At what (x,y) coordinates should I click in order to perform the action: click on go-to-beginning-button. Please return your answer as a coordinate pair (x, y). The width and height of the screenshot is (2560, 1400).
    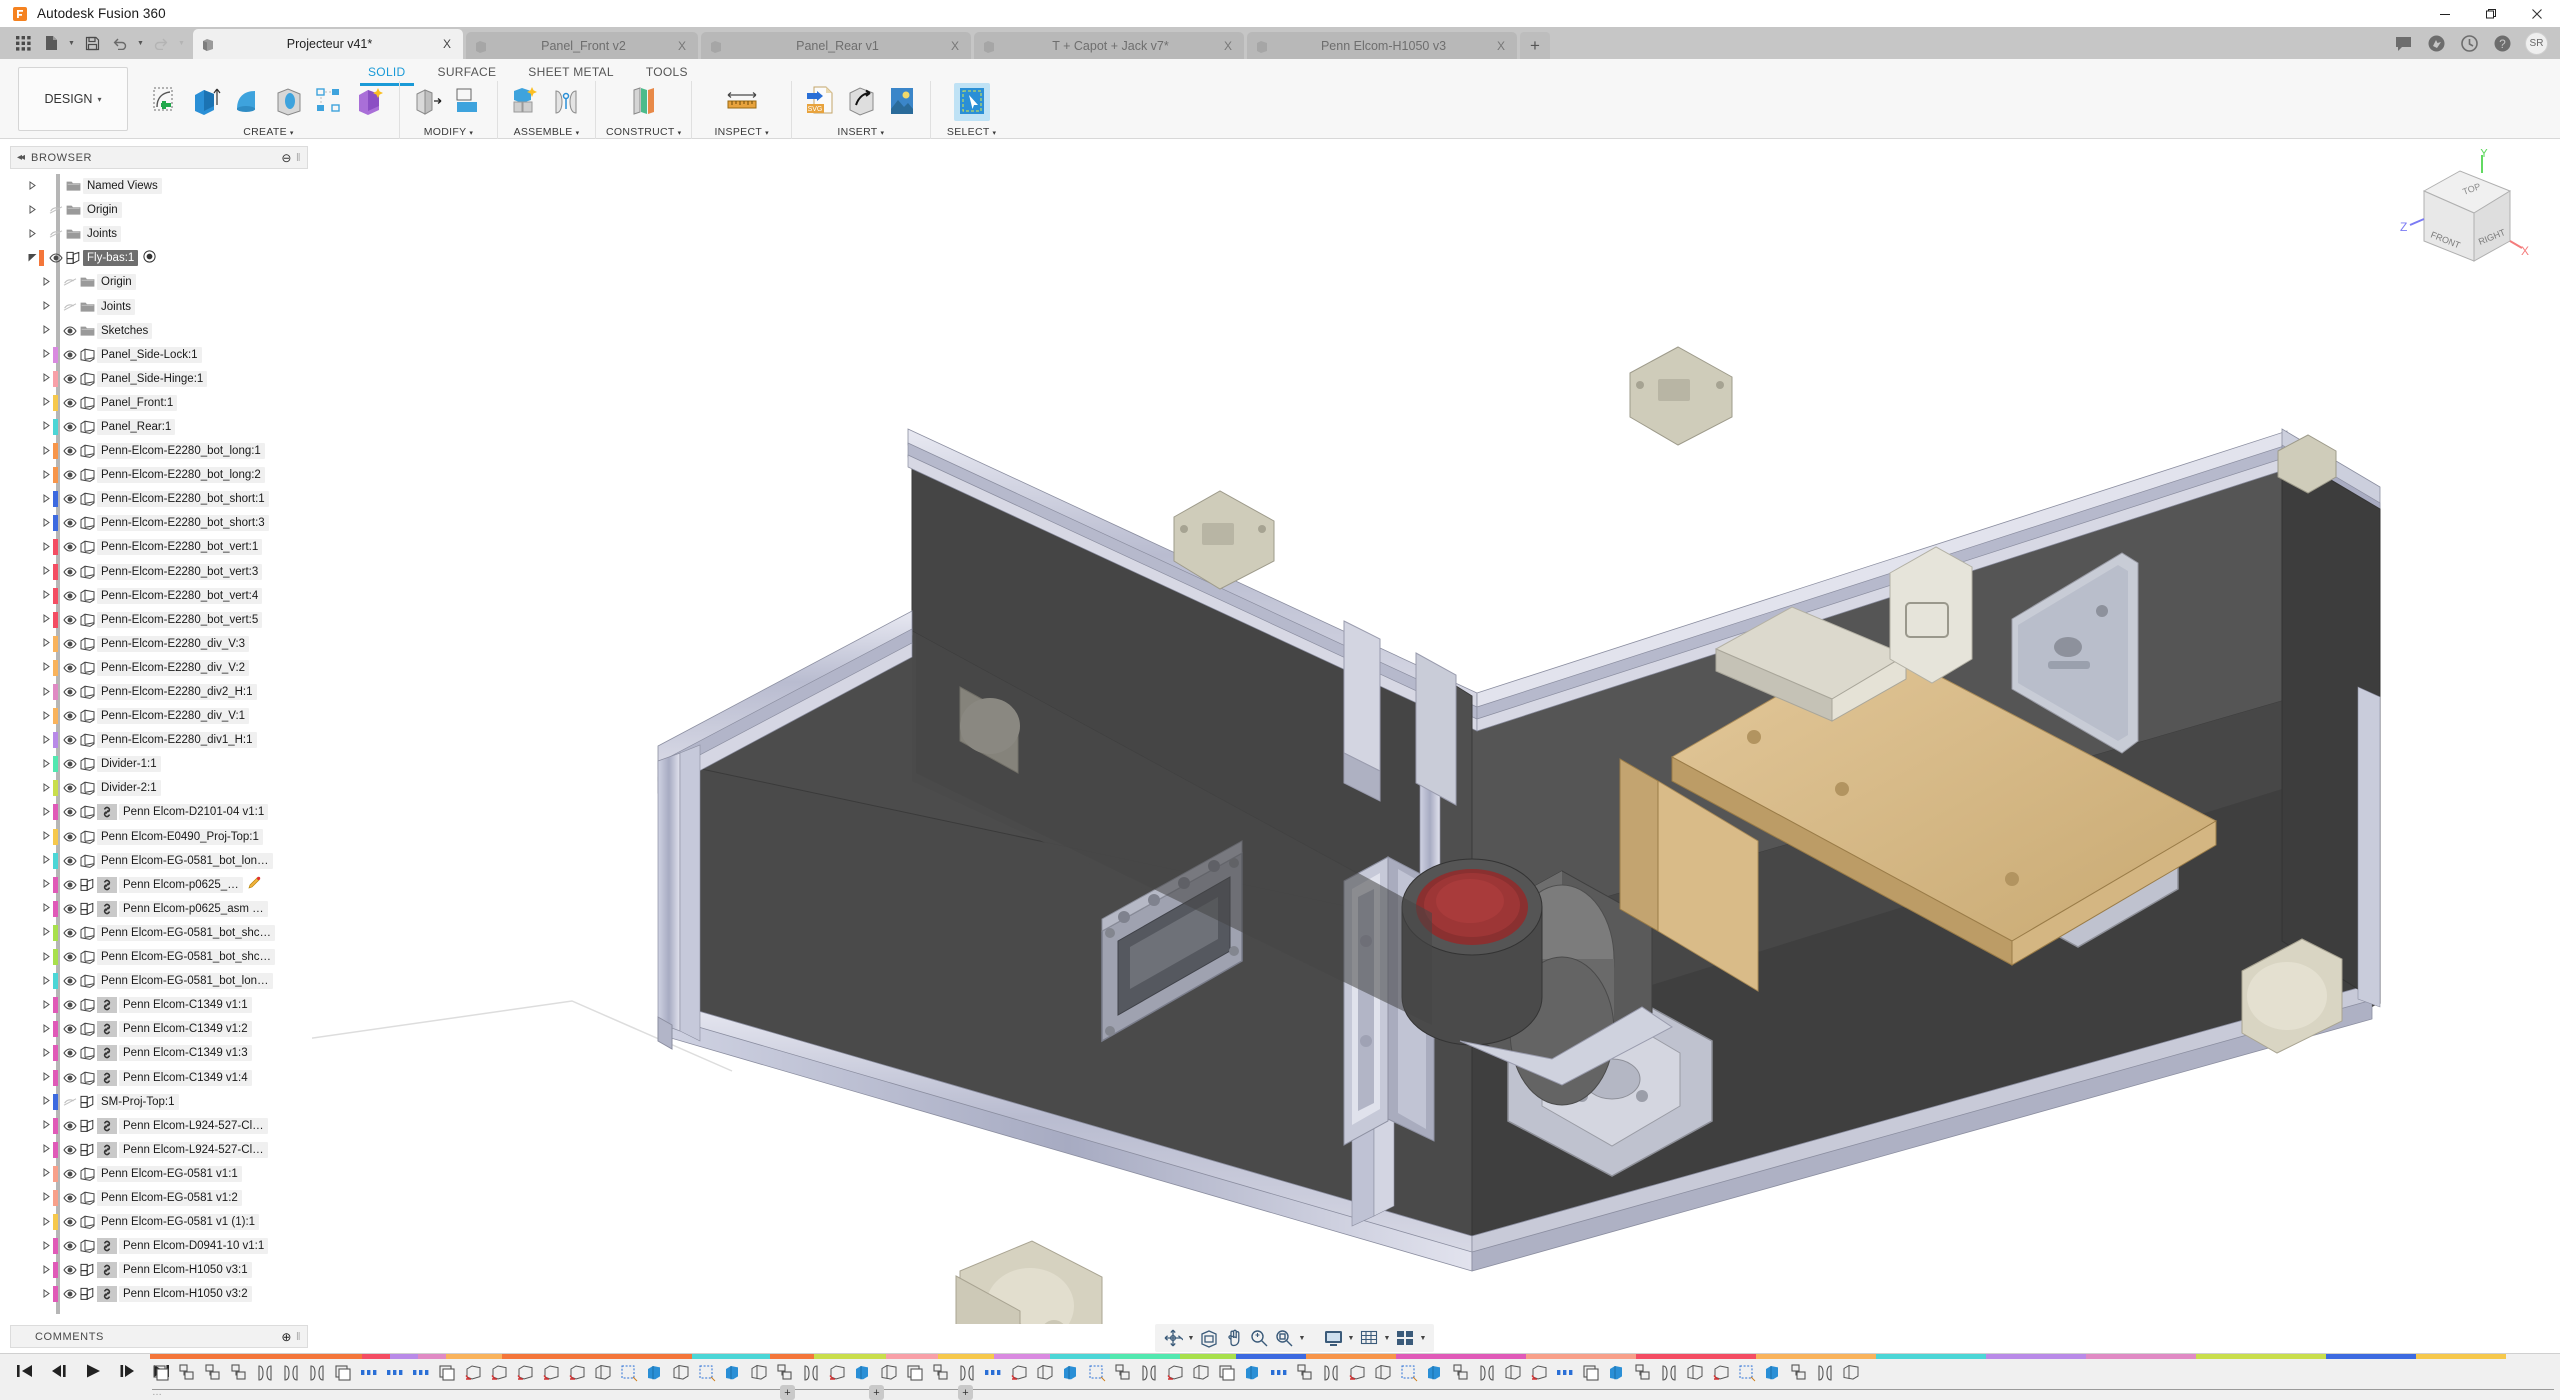
    Looking at the image, I should click on (25, 1371).